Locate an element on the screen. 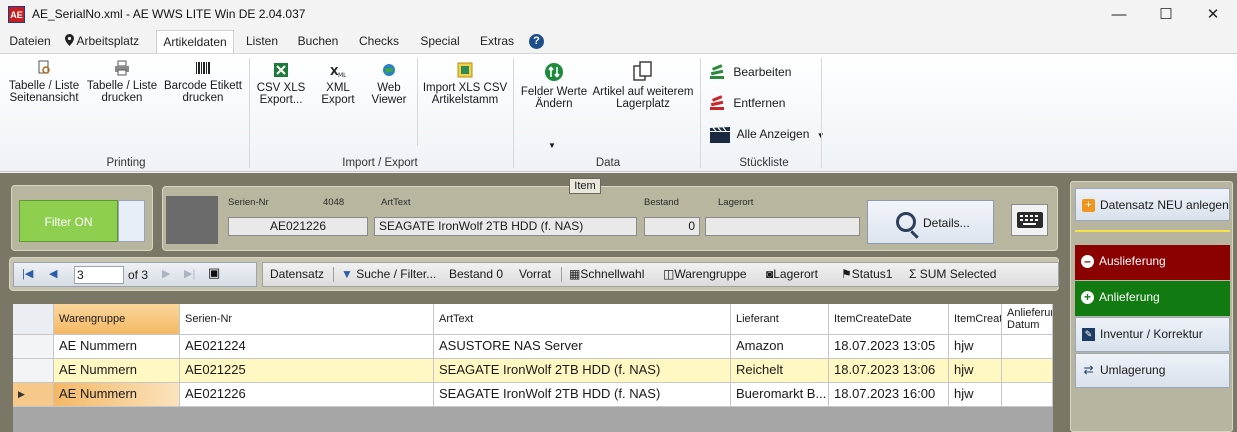  stueckliste-alle-anzeigen-button: Alle Anzeigen ▼ is located at coordinates (767, 135).